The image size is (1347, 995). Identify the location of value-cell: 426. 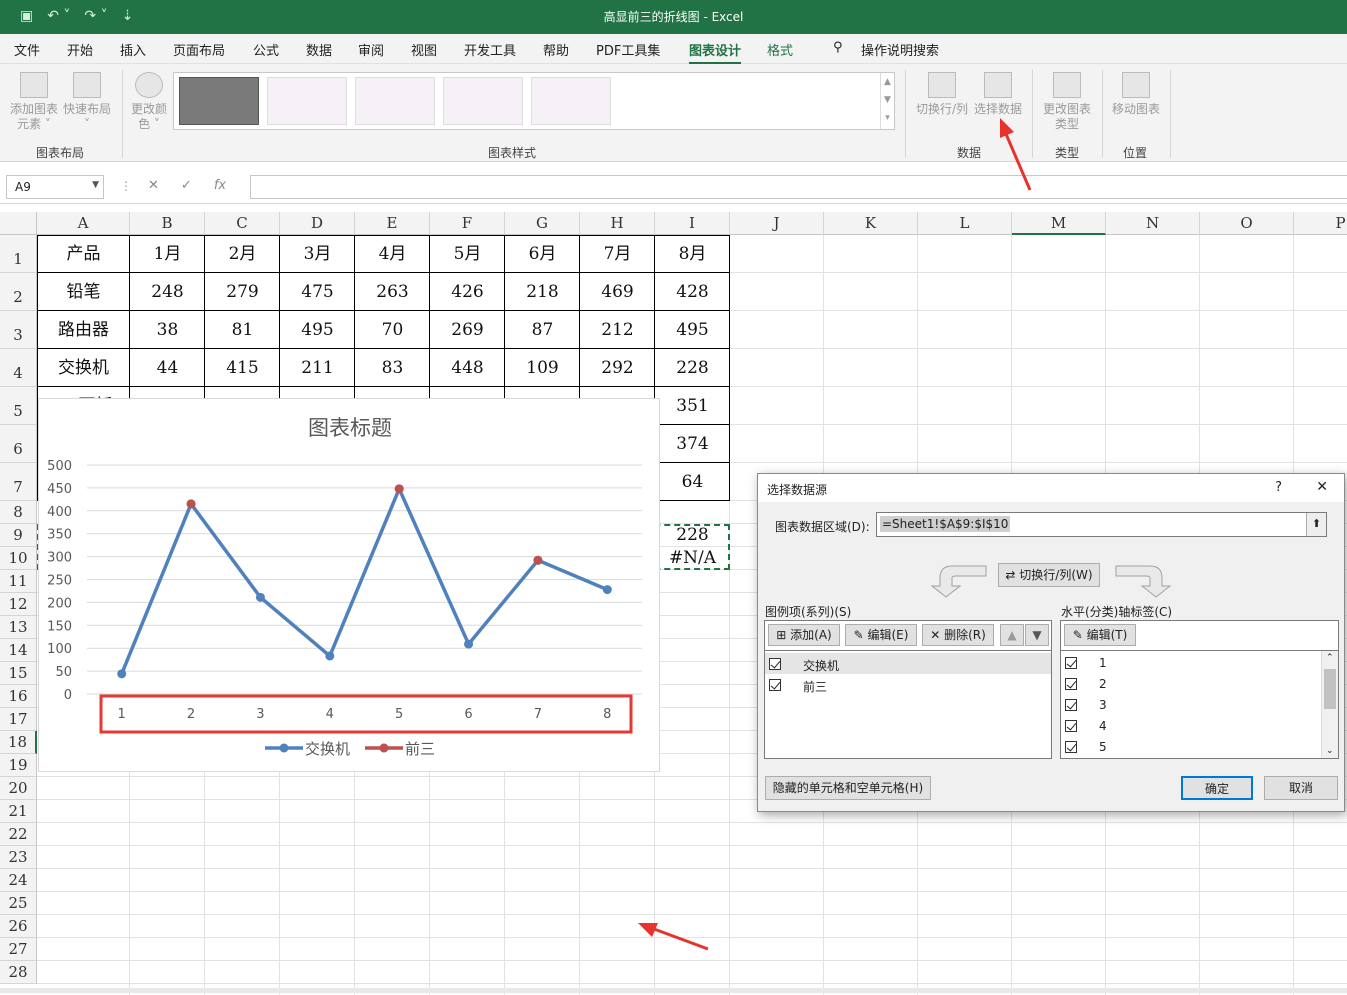
(467, 292).